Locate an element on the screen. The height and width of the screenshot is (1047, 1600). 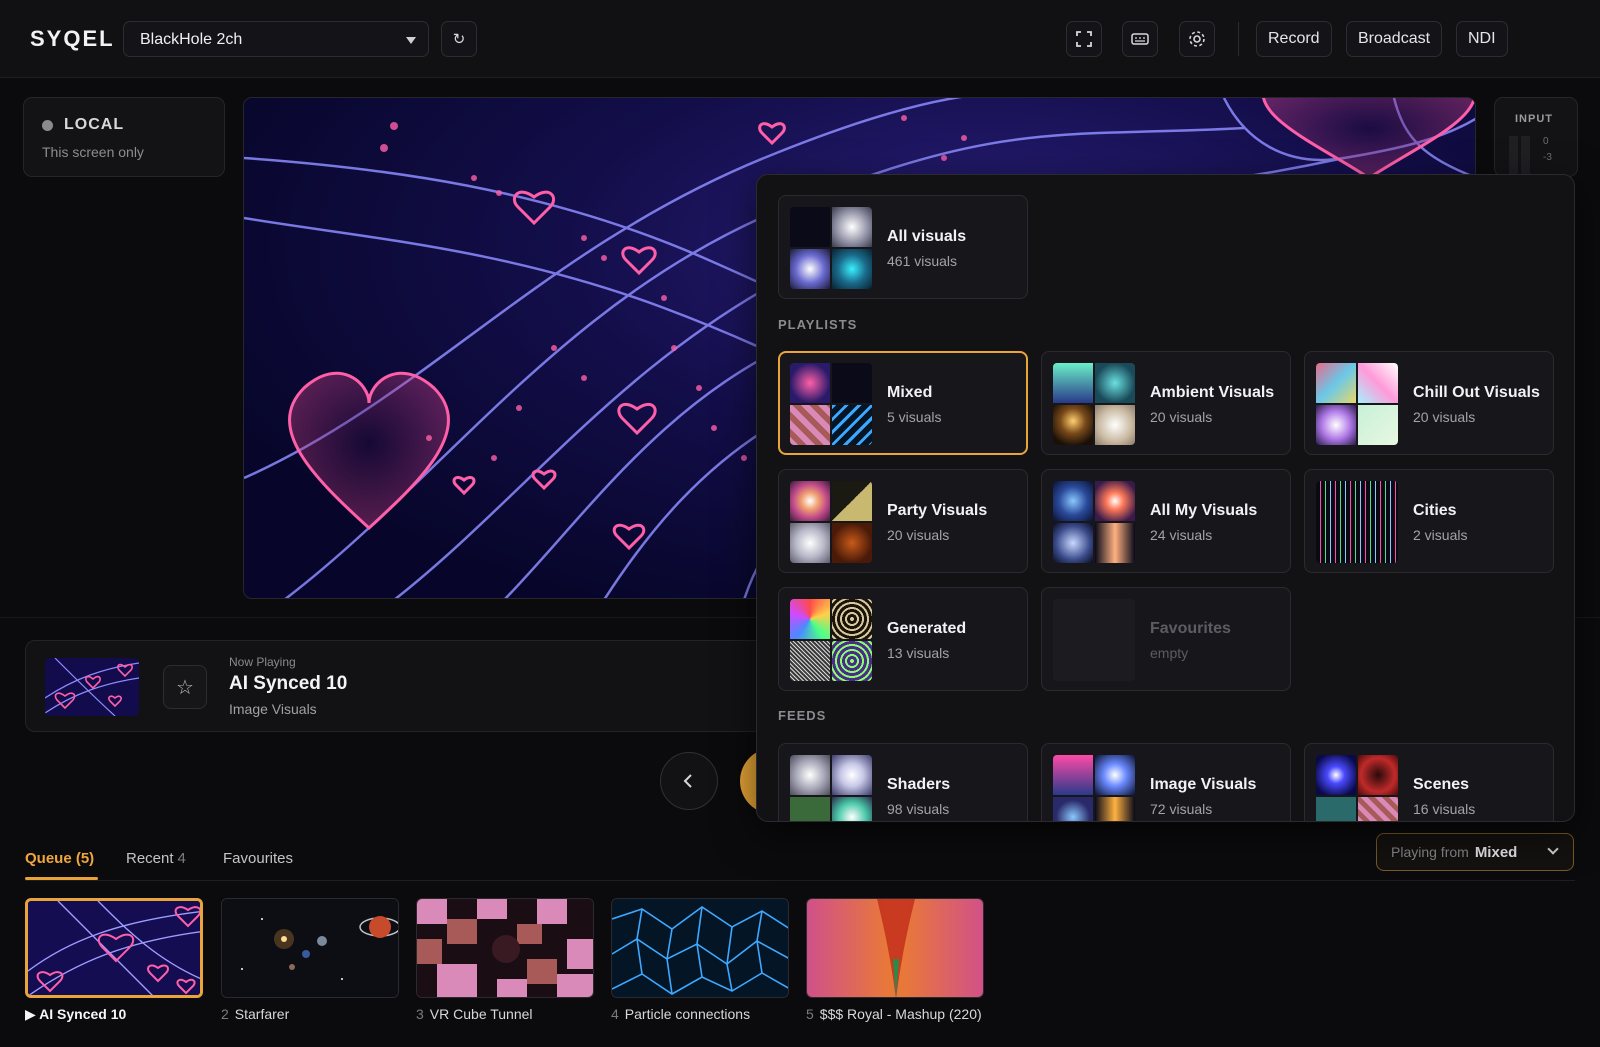
audio-device-select: BlackHole 2ch is located at coordinates (276, 39).